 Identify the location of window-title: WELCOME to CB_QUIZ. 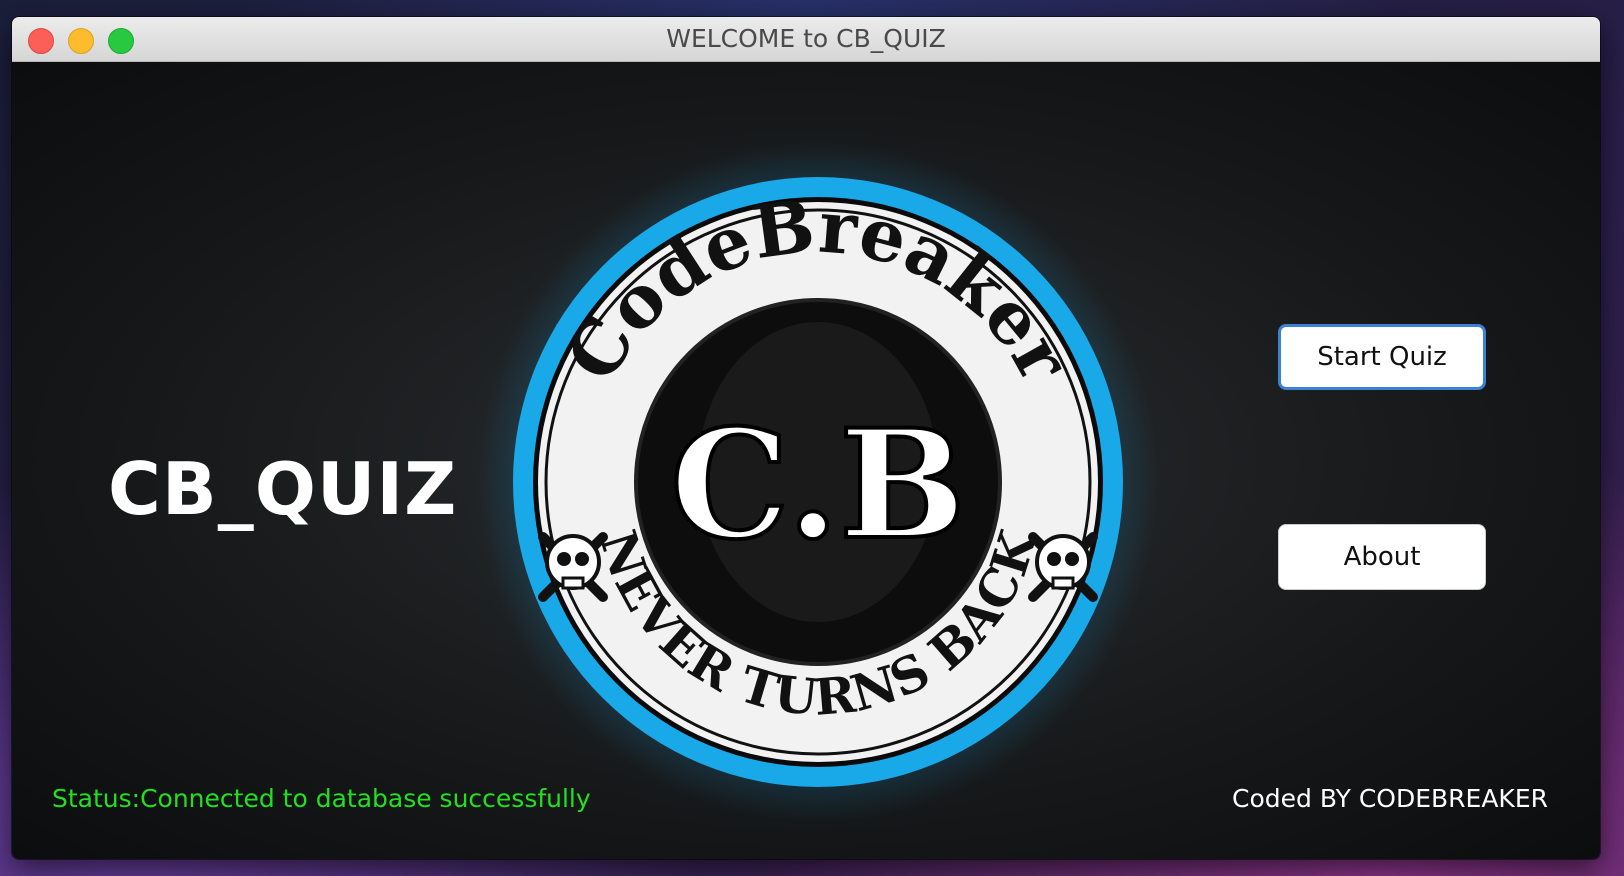
(806, 38).